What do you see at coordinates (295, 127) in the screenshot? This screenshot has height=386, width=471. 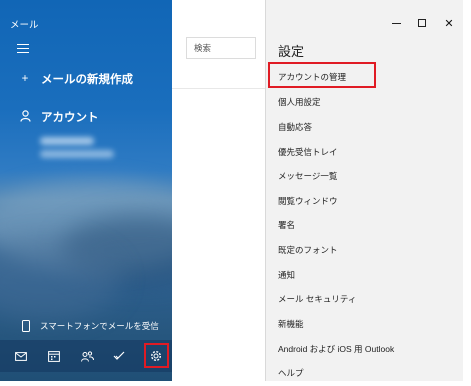 I see `settings-item-automatic-replies: 自動応答` at bounding box center [295, 127].